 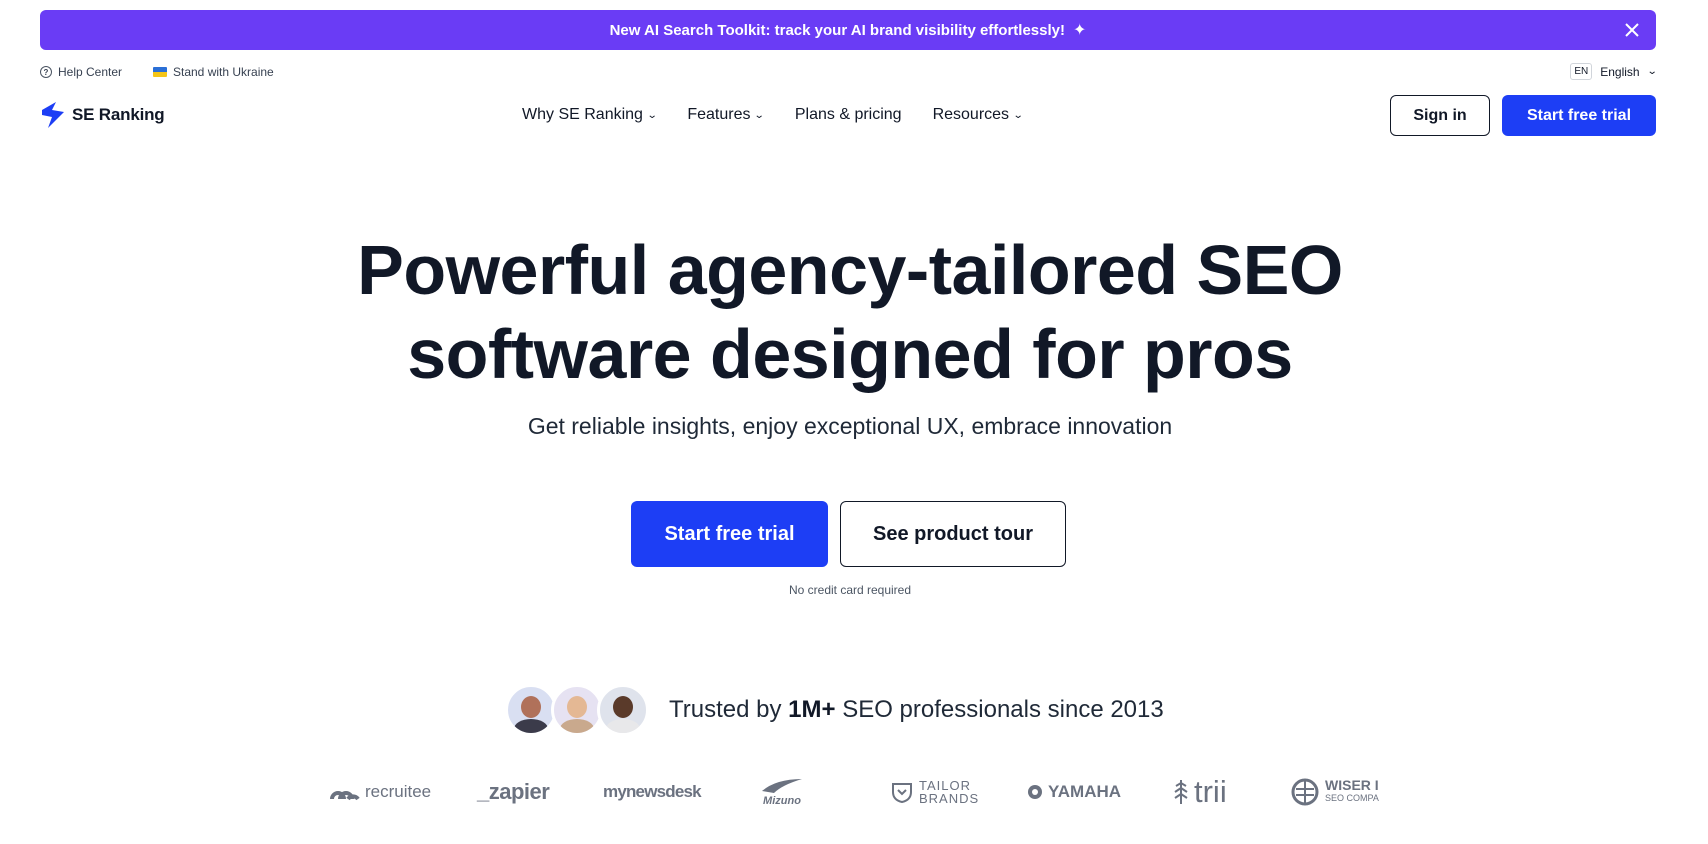 What do you see at coordinates (971, 114) in the screenshot?
I see `nav-item-label: Resources` at bounding box center [971, 114].